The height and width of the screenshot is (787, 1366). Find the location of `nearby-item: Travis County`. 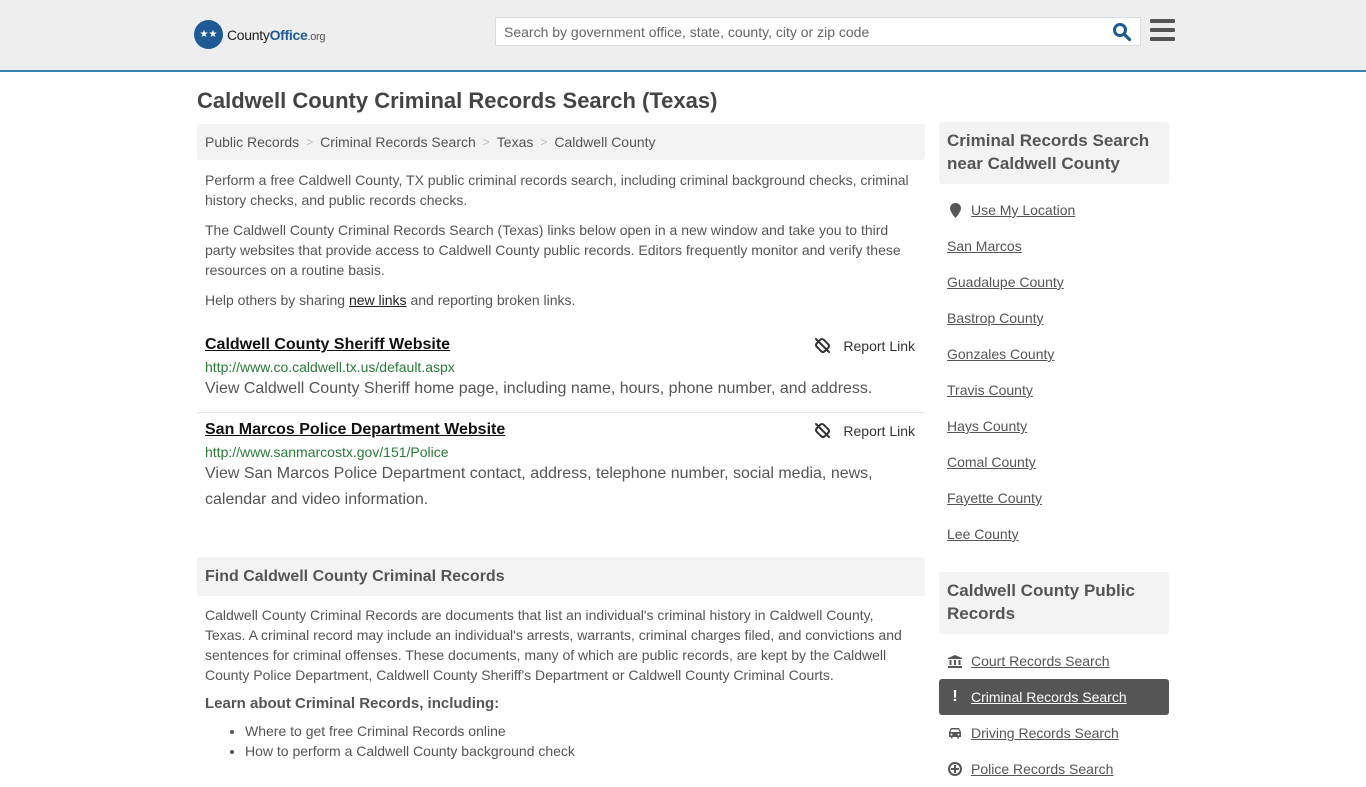

nearby-item: Travis County is located at coordinates (1054, 390).